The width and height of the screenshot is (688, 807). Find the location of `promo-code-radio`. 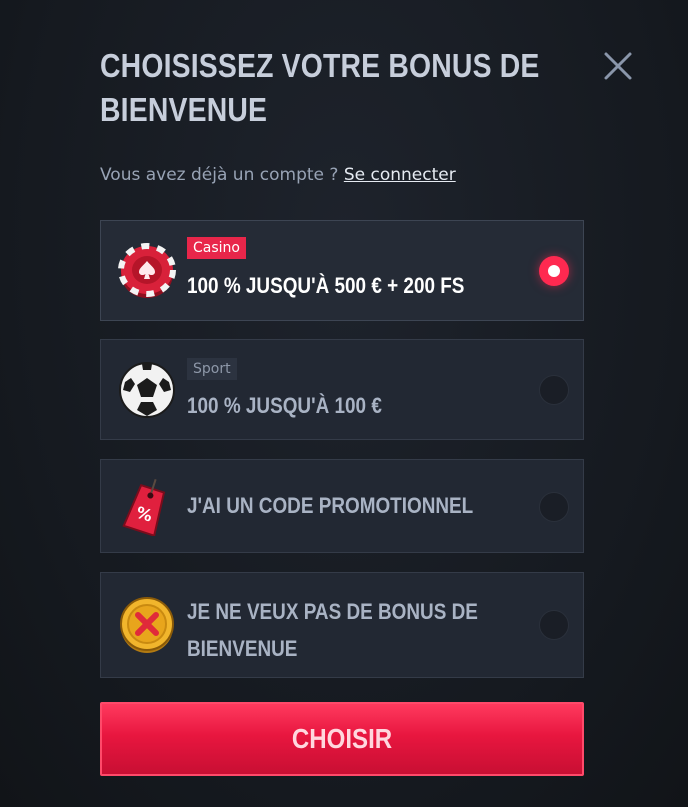

promo-code-radio is located at coordinates (554, 507).